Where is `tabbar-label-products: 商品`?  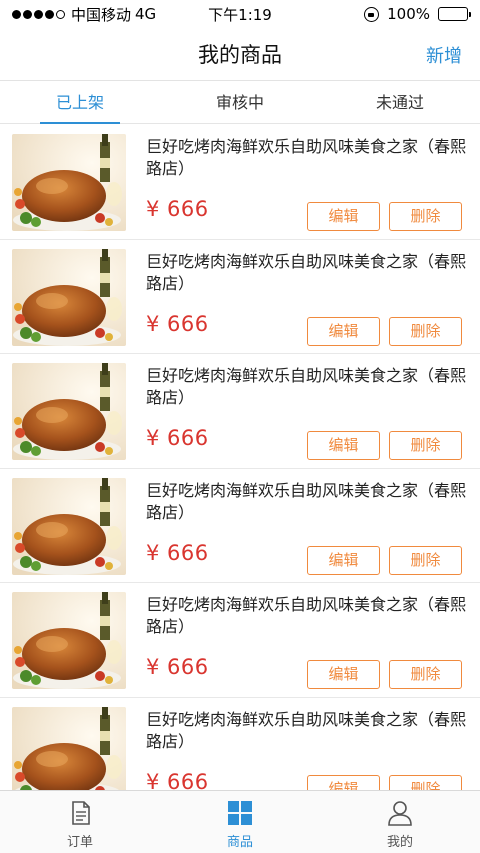 tabbar-label-products: 商品 is located at coordinates (239, 842).